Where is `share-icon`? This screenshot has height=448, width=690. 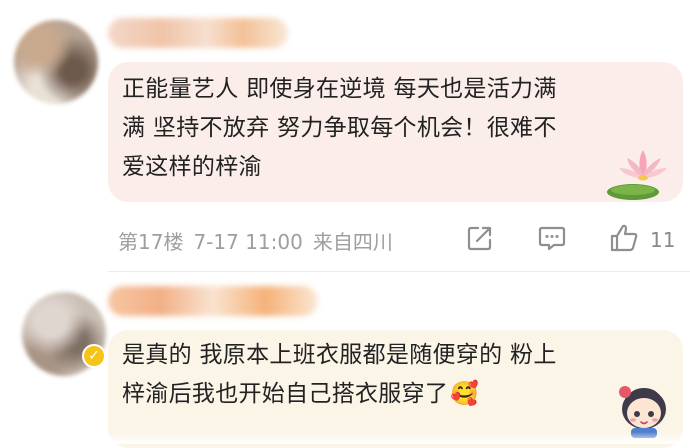
share-icon is located at coordinates (480, 238).